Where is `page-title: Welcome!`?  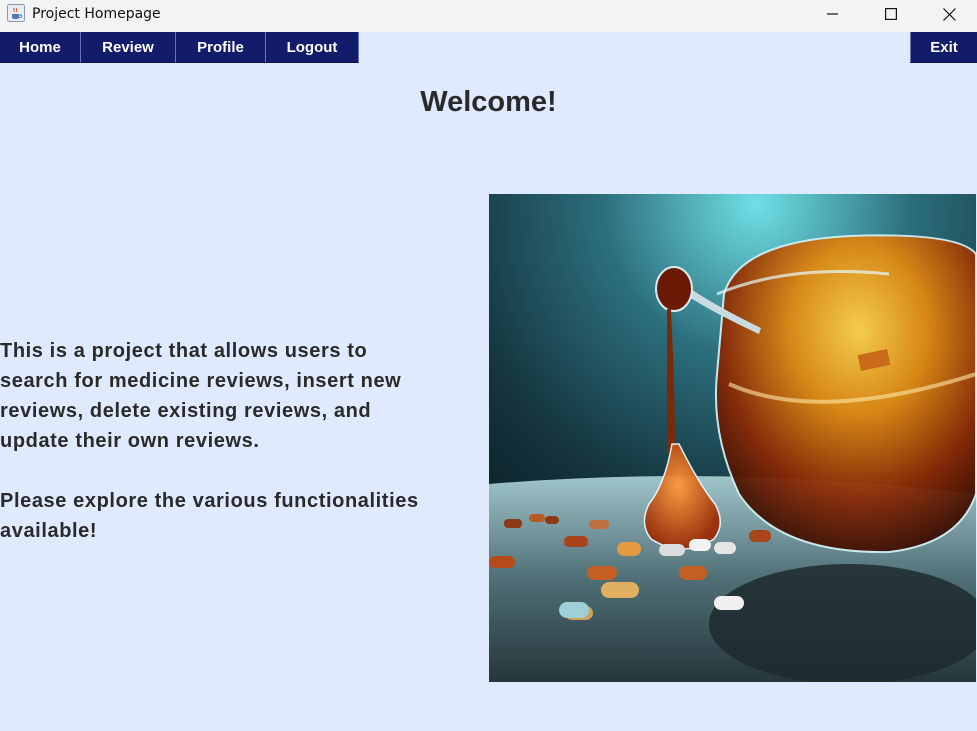 page-title: Welcome! is located at coordinates (488, 102).